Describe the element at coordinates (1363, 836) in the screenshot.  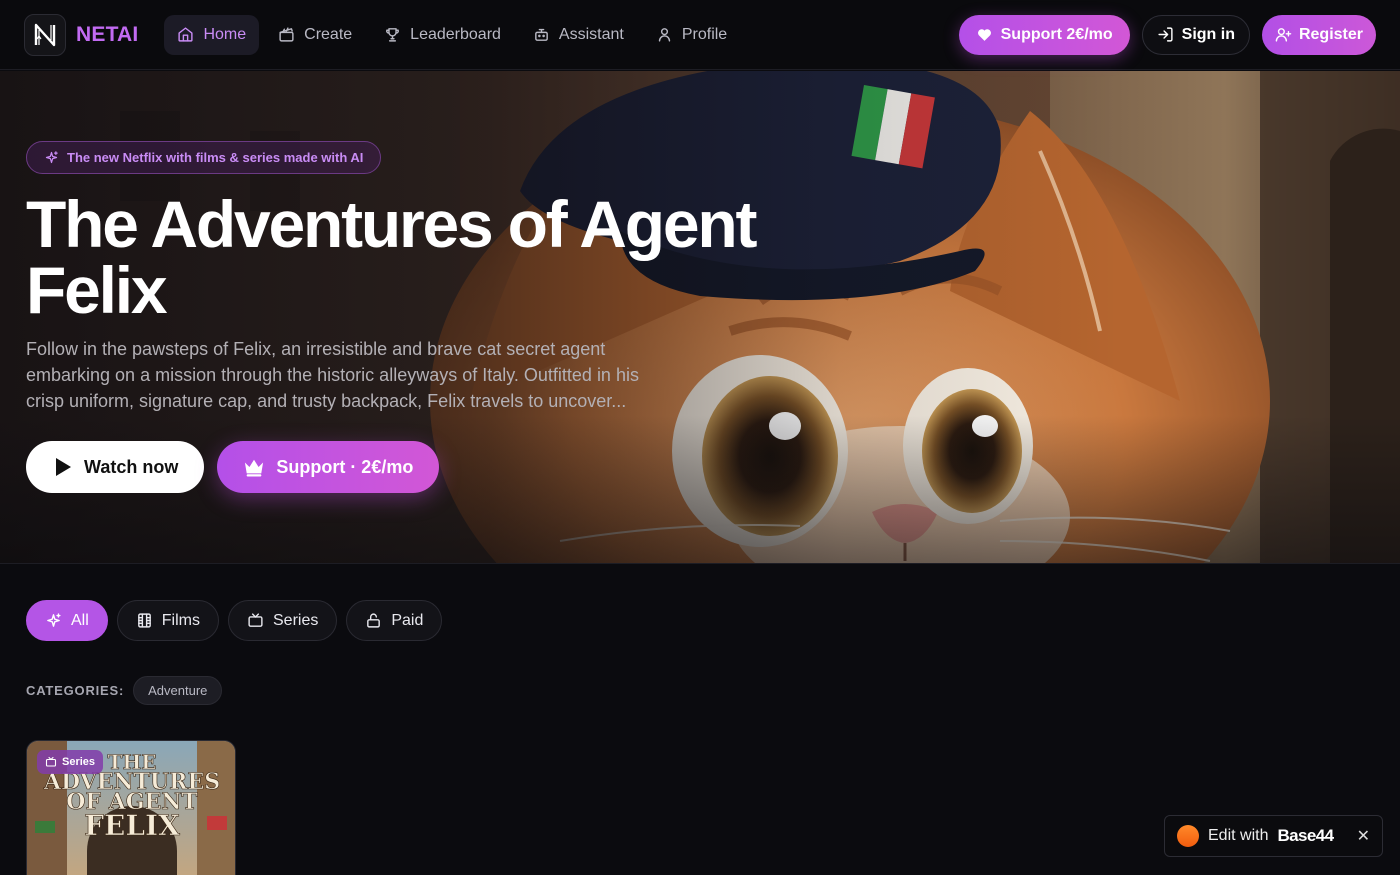
I see `close-icon: ✕` at that location.